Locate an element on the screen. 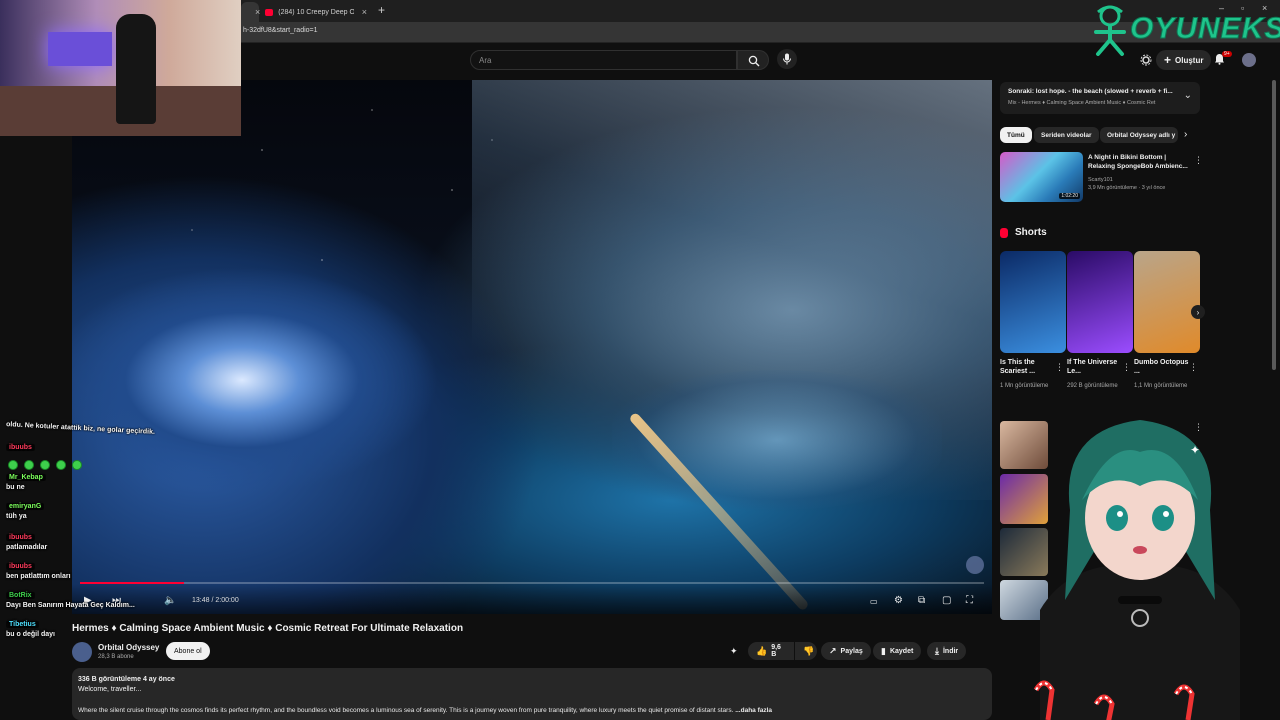 This screenshot has width=1280, height=720. dislike-button: 👎 is located at coordinates (806, 651).